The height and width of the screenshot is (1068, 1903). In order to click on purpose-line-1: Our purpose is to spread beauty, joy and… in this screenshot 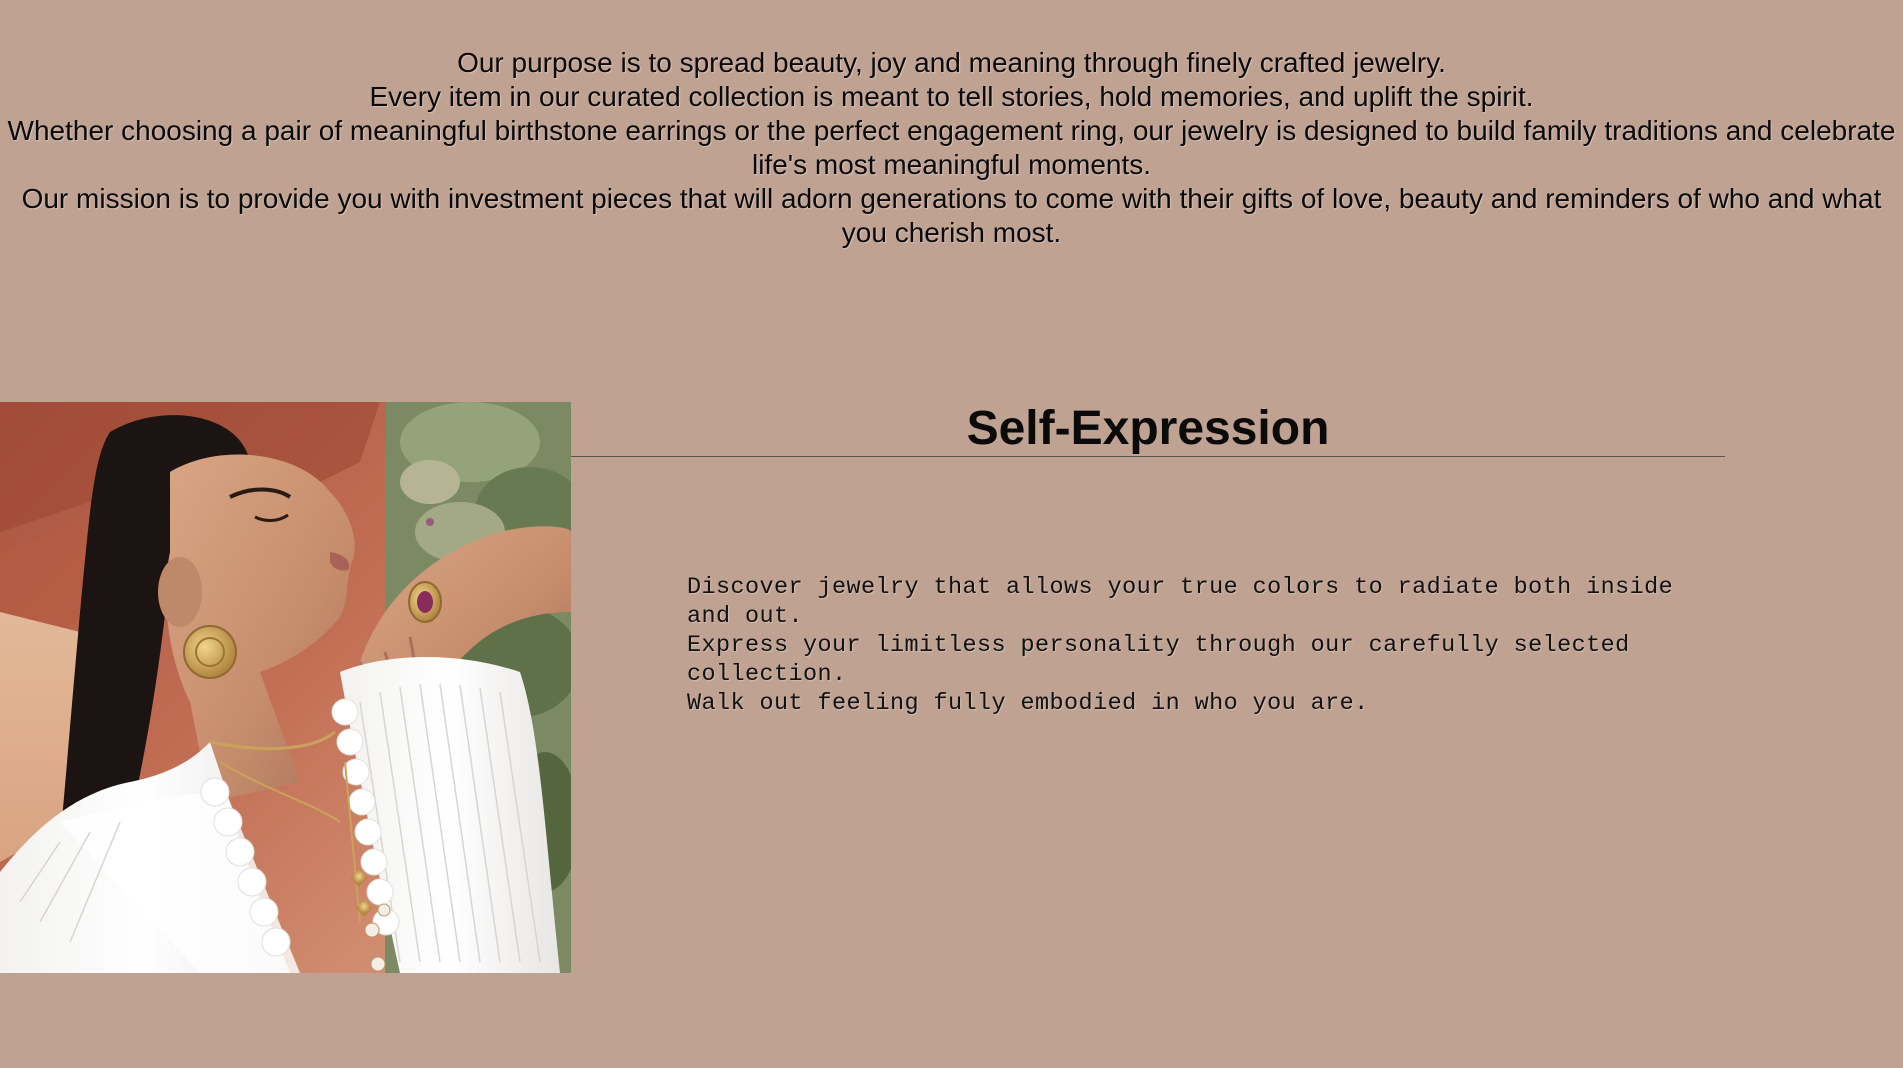, I will do `click(951, 62)`.